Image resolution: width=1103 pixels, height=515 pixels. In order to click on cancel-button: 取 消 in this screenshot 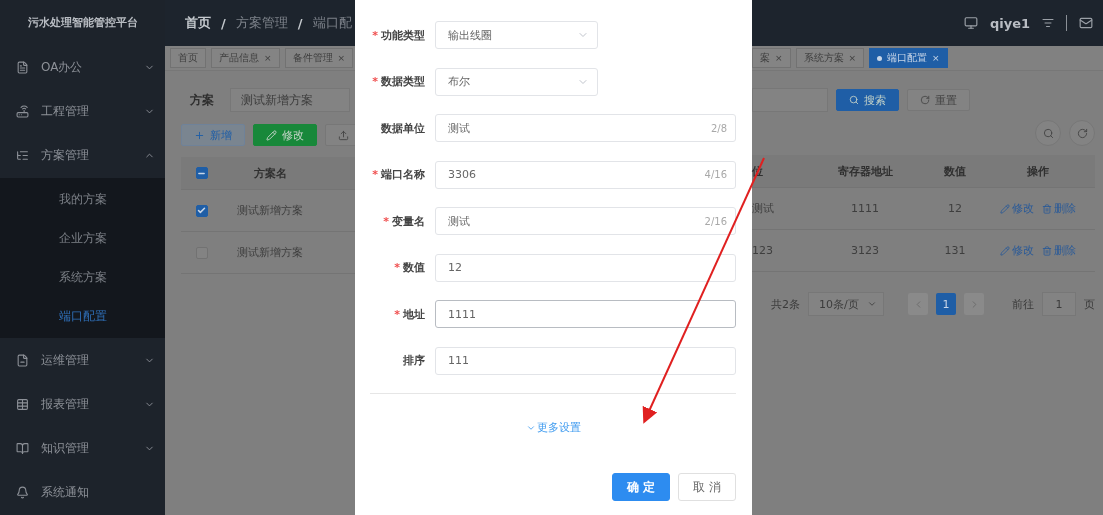, I will do `click(707, 487)`.